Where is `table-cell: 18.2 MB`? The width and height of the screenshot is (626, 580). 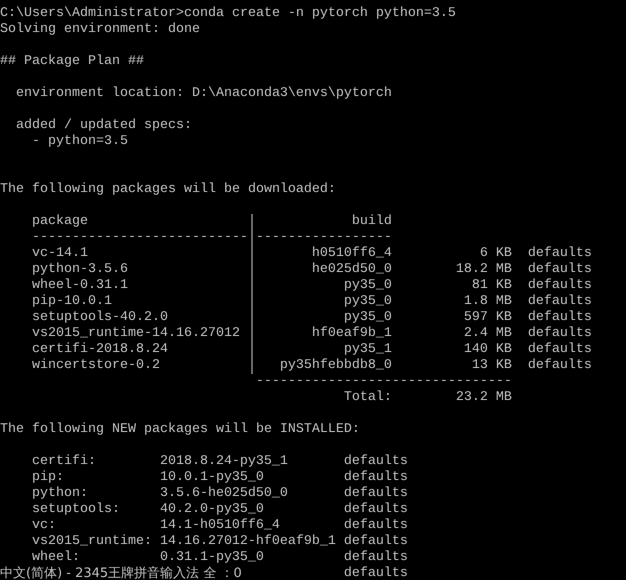 table-cell: 18.2 MB is located at coordinates (484, 269).